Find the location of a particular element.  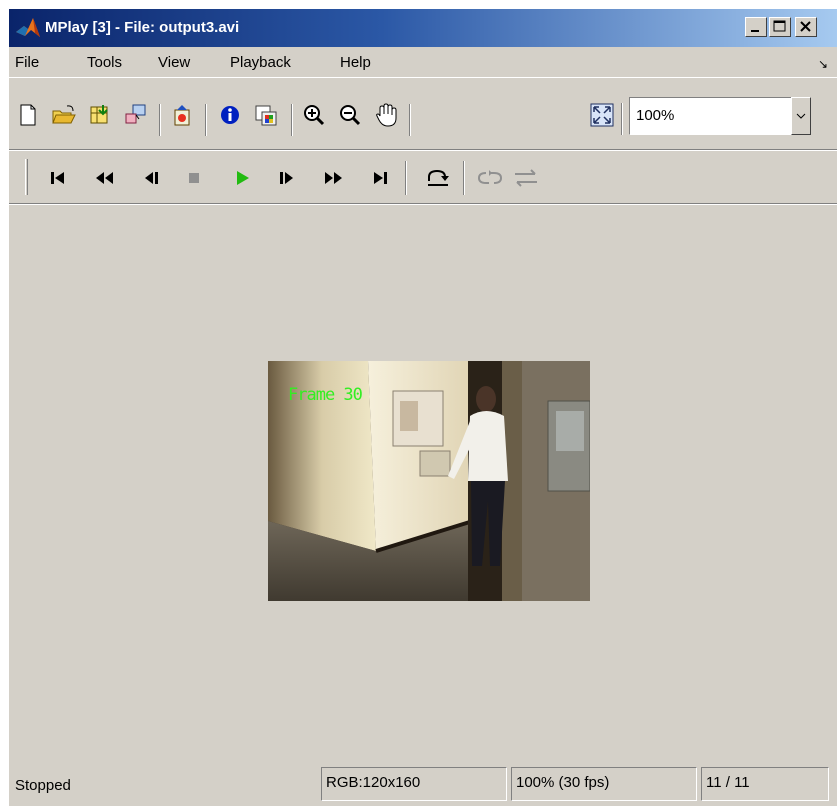

zoom-out-icon is located at coordinates (350, 115).